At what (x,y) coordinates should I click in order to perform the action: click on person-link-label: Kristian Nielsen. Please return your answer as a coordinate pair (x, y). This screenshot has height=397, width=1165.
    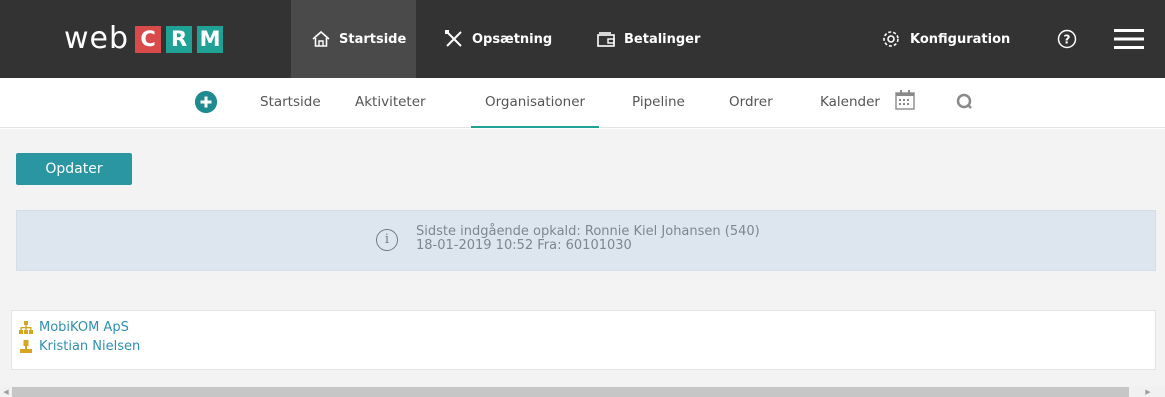
    Looking at the image, I should click on (90, 346).